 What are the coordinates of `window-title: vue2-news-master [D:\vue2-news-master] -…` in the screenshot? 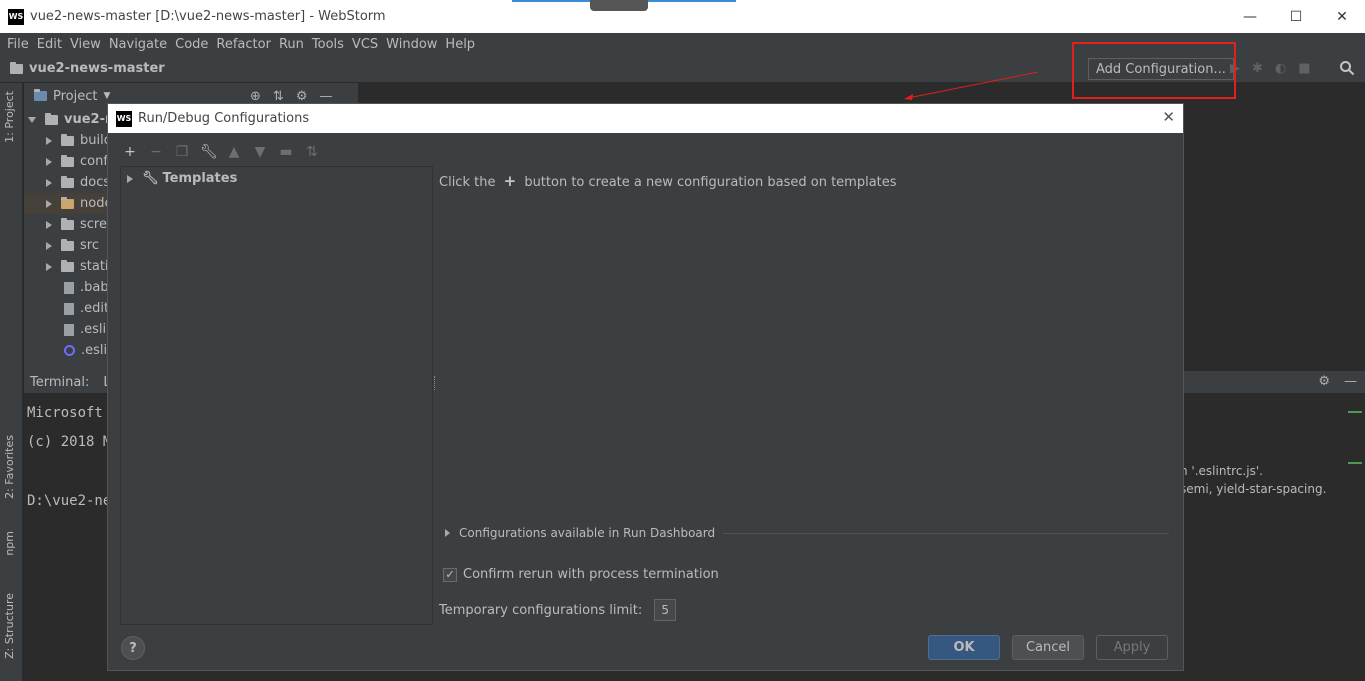 It's located at (208, 16).